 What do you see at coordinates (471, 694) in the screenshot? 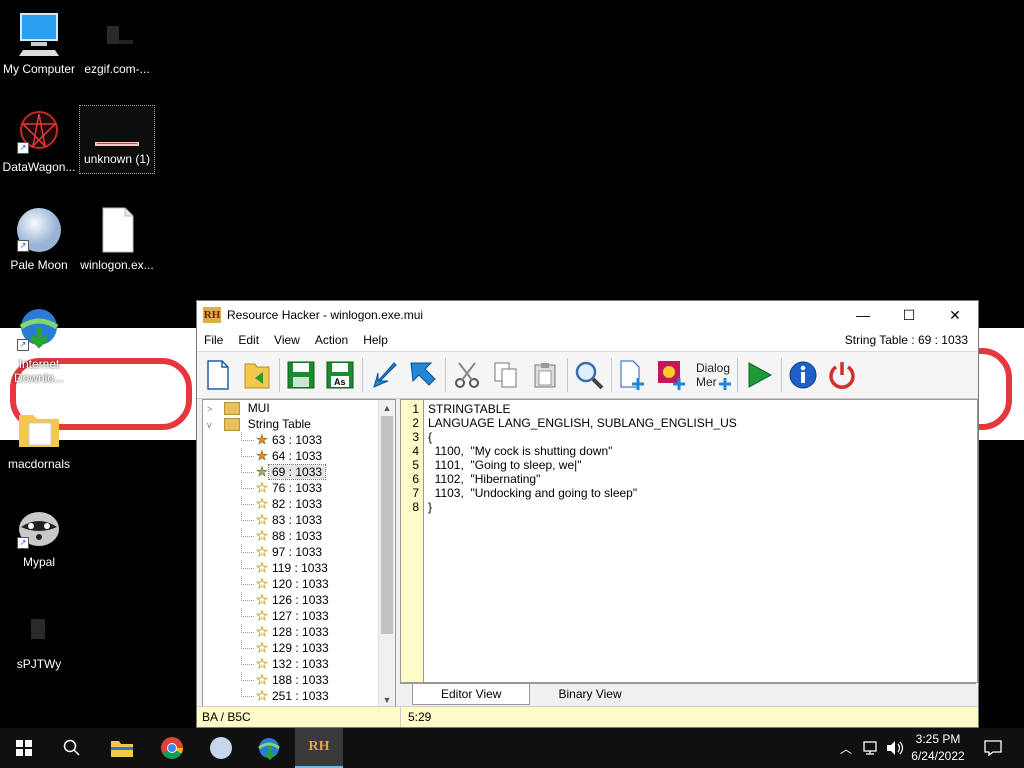
I see `tab-editor-view: Editor View` at bounding box center [471, 694].